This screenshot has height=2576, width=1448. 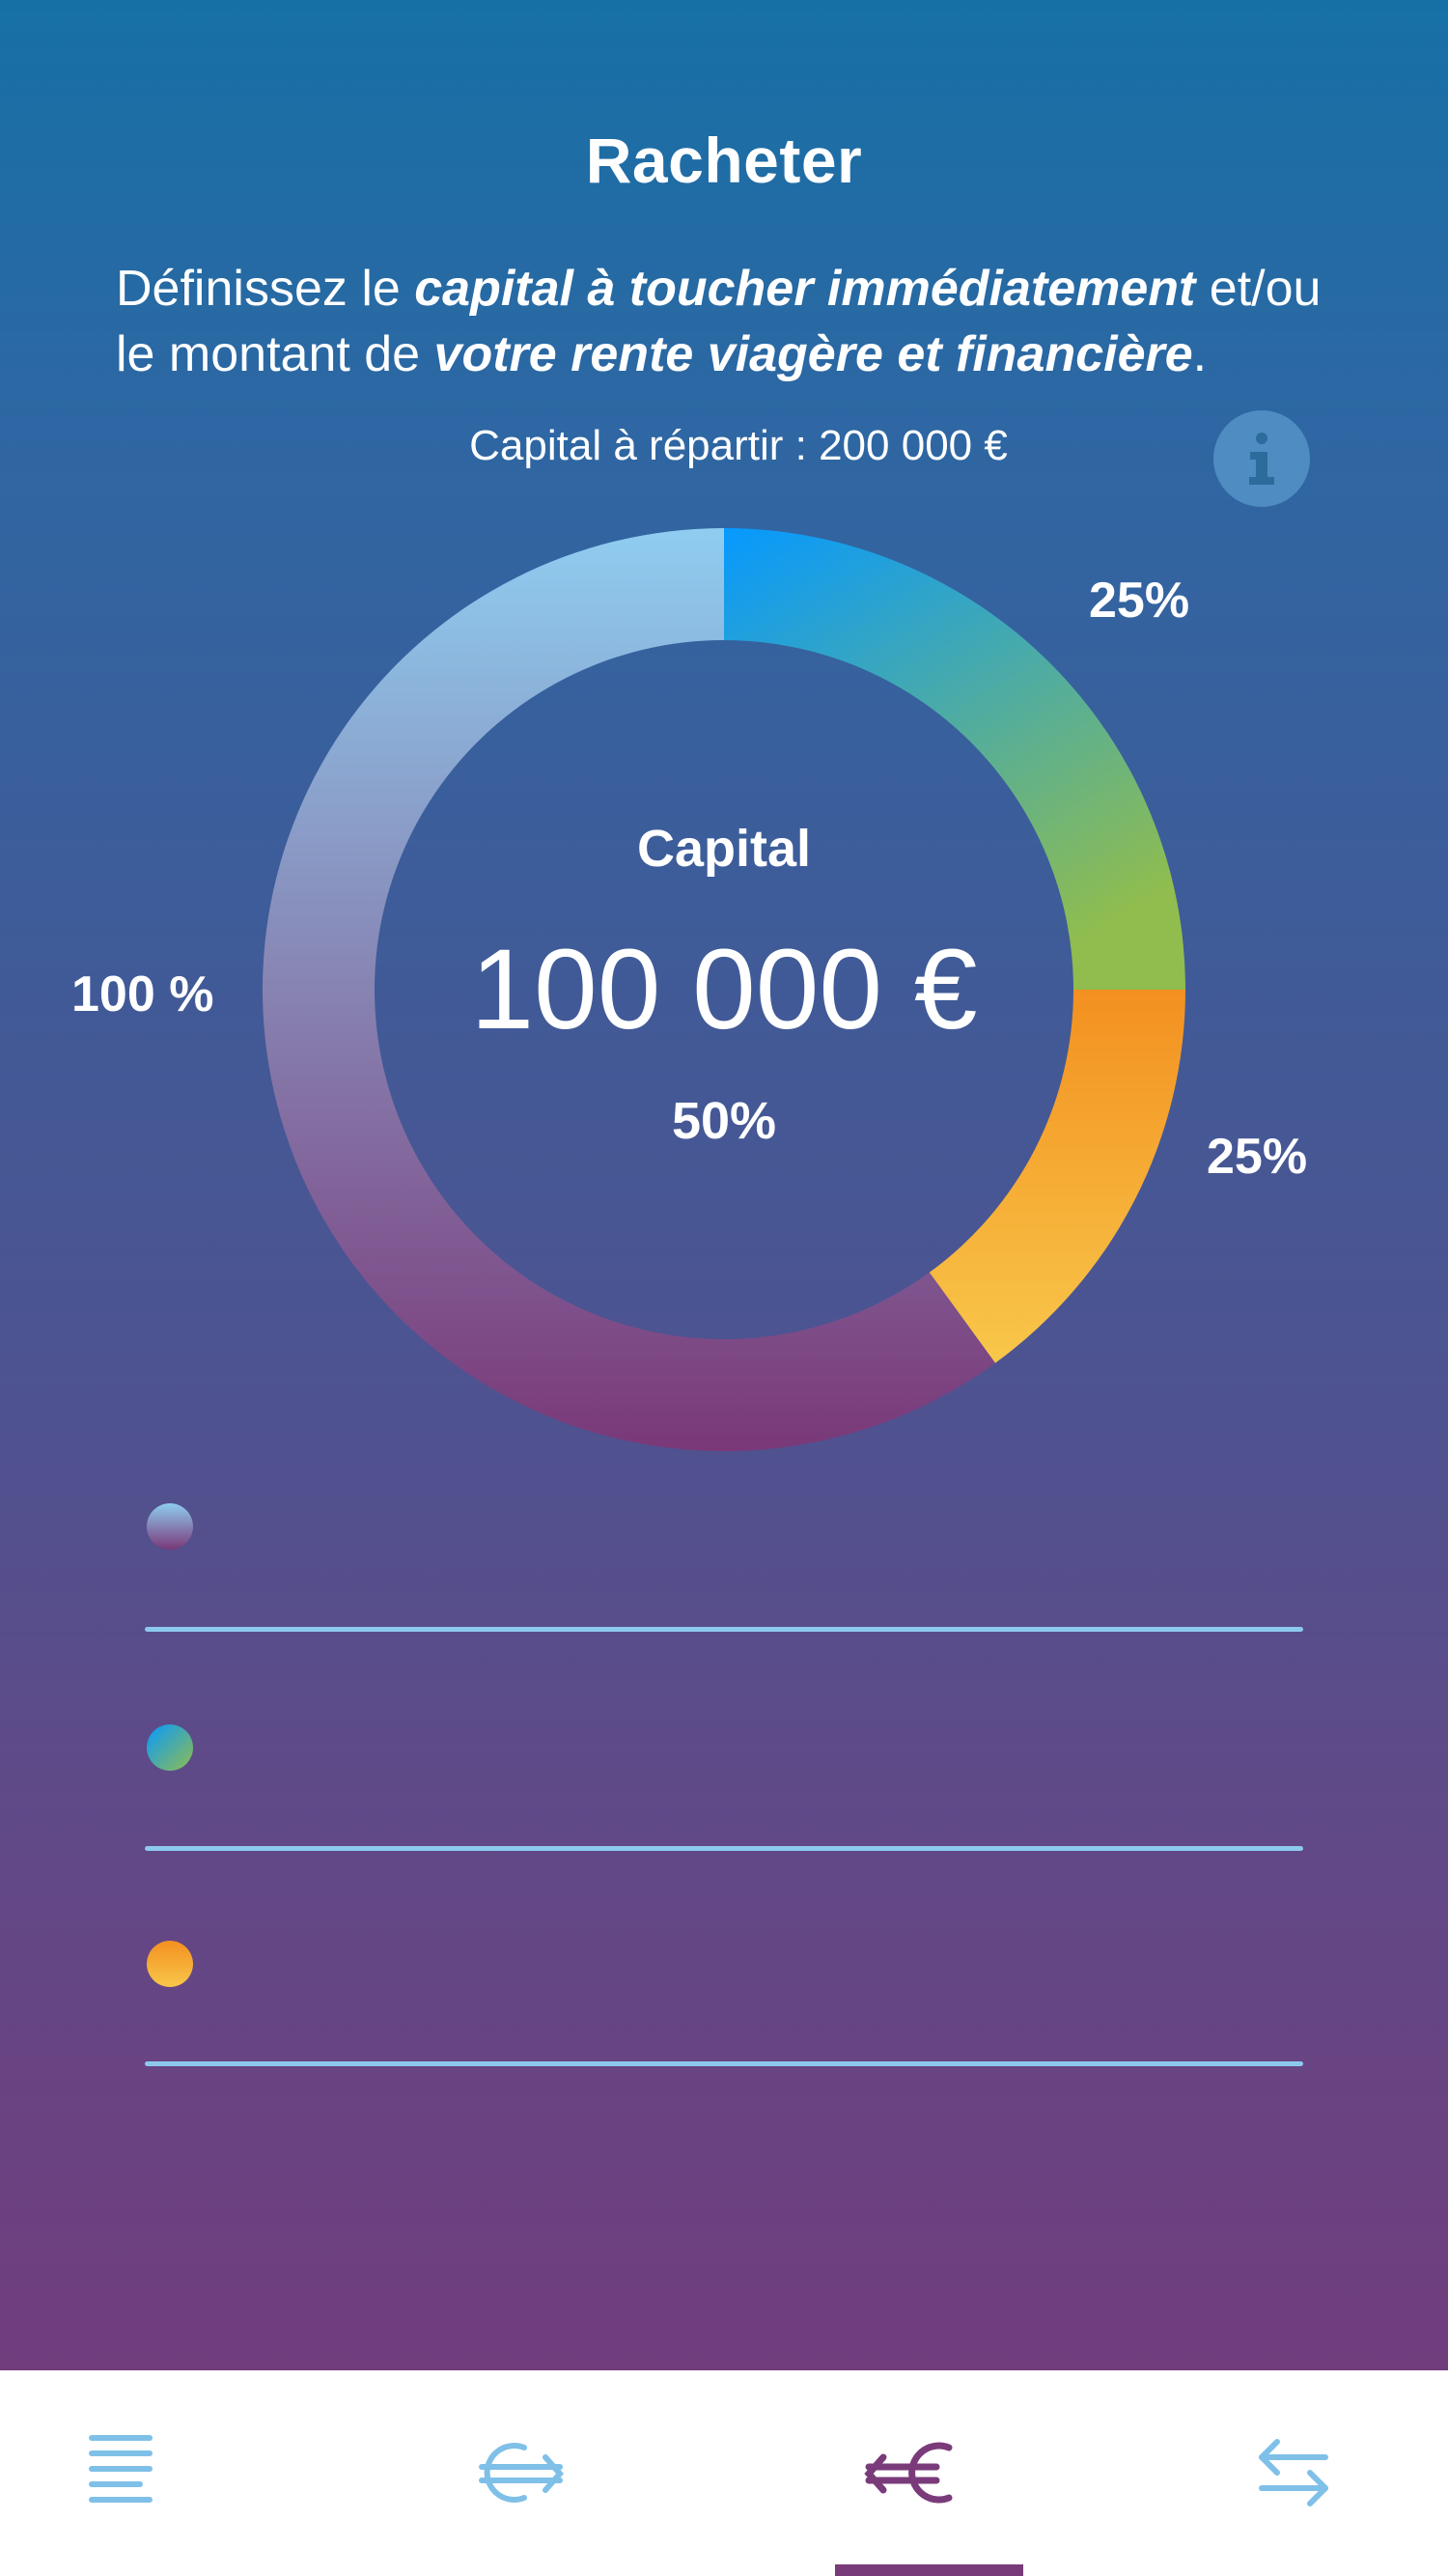 What do you see at coordinates (724, 1567) in the screenshot?
I see `allocation-row-capital` at bounding box center [724, 1567].